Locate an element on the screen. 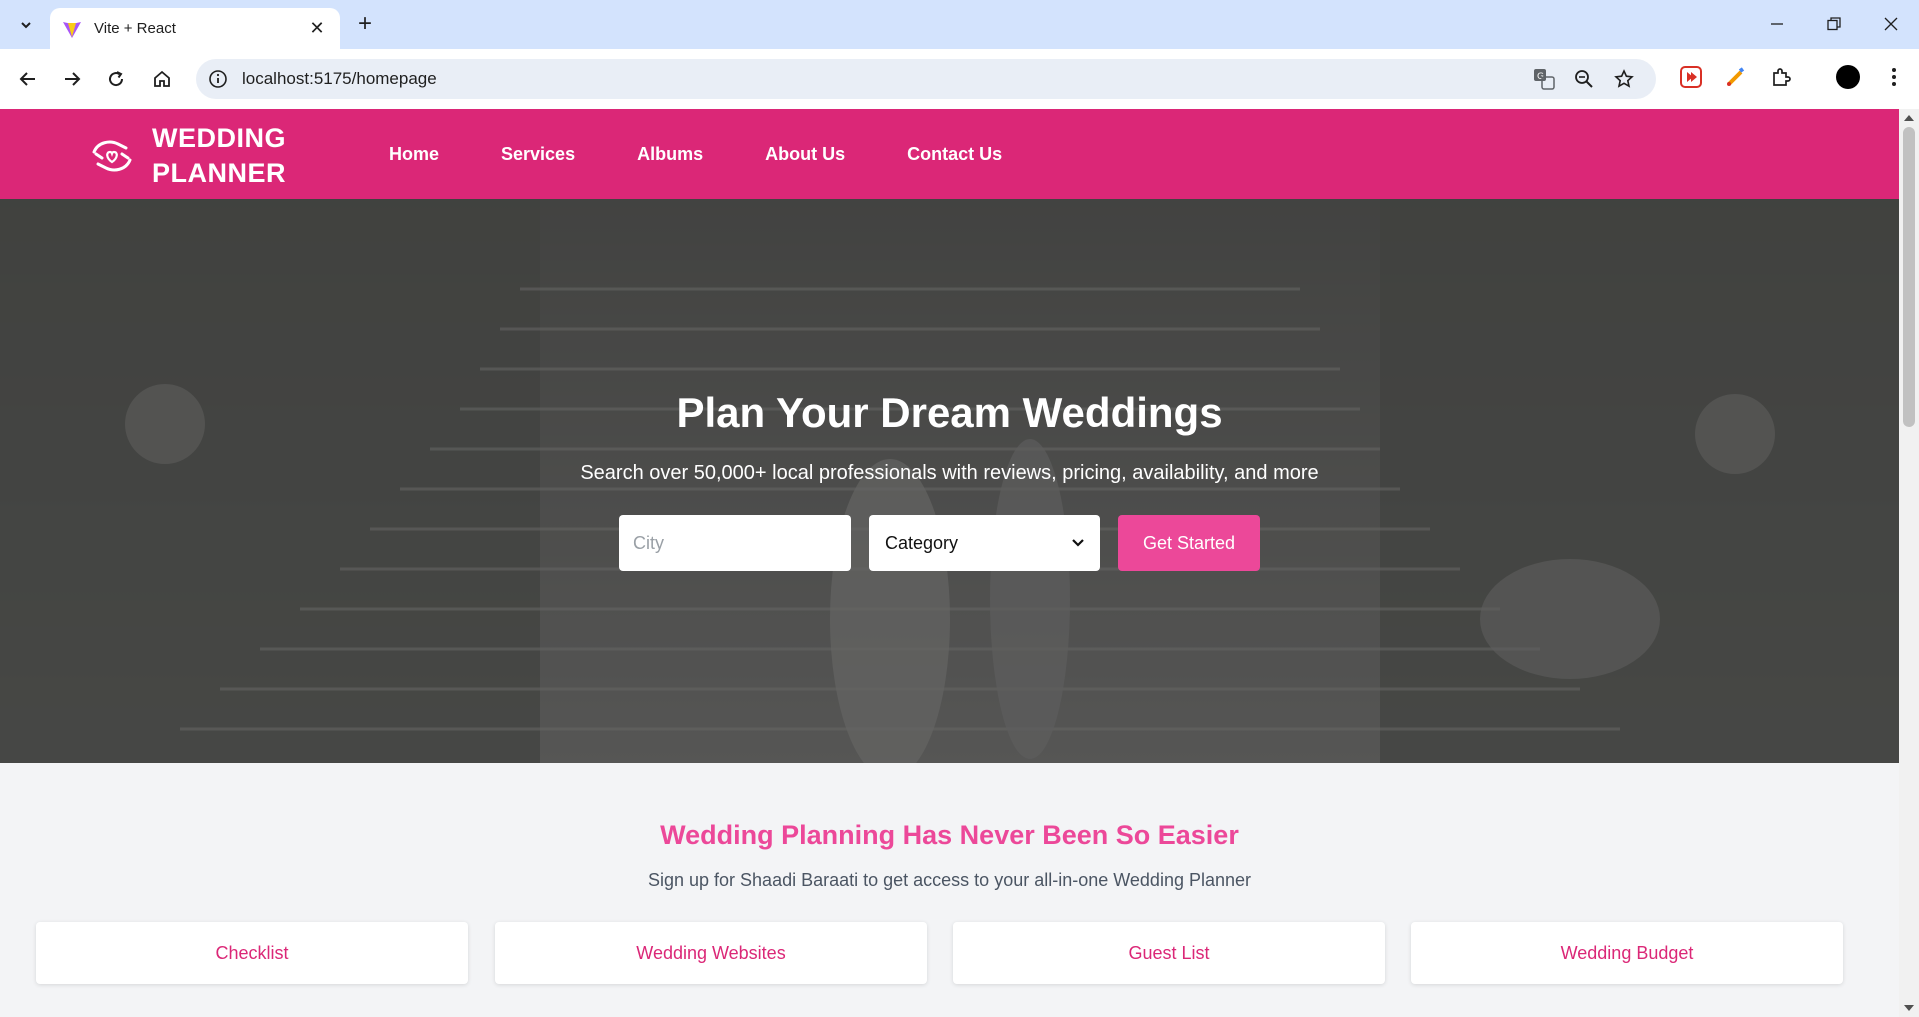  browser-toolbar: localhost:5175/homepage G is located at coordinates (959, 79).